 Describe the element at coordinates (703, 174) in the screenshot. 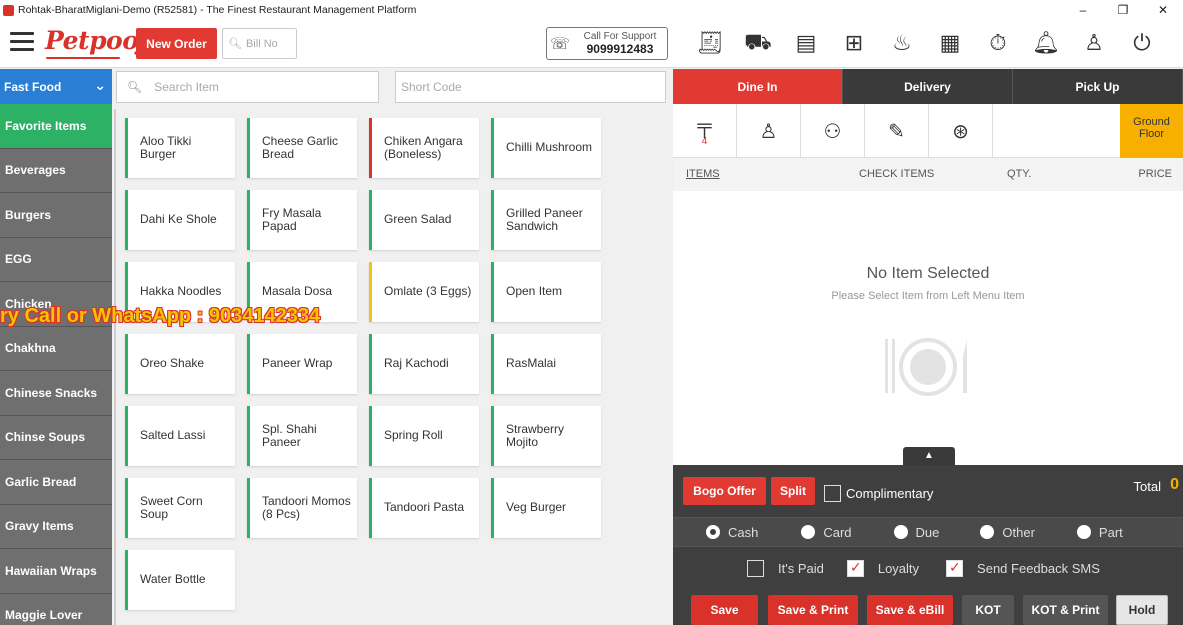

I see `col-items: ITEMS` at that location.